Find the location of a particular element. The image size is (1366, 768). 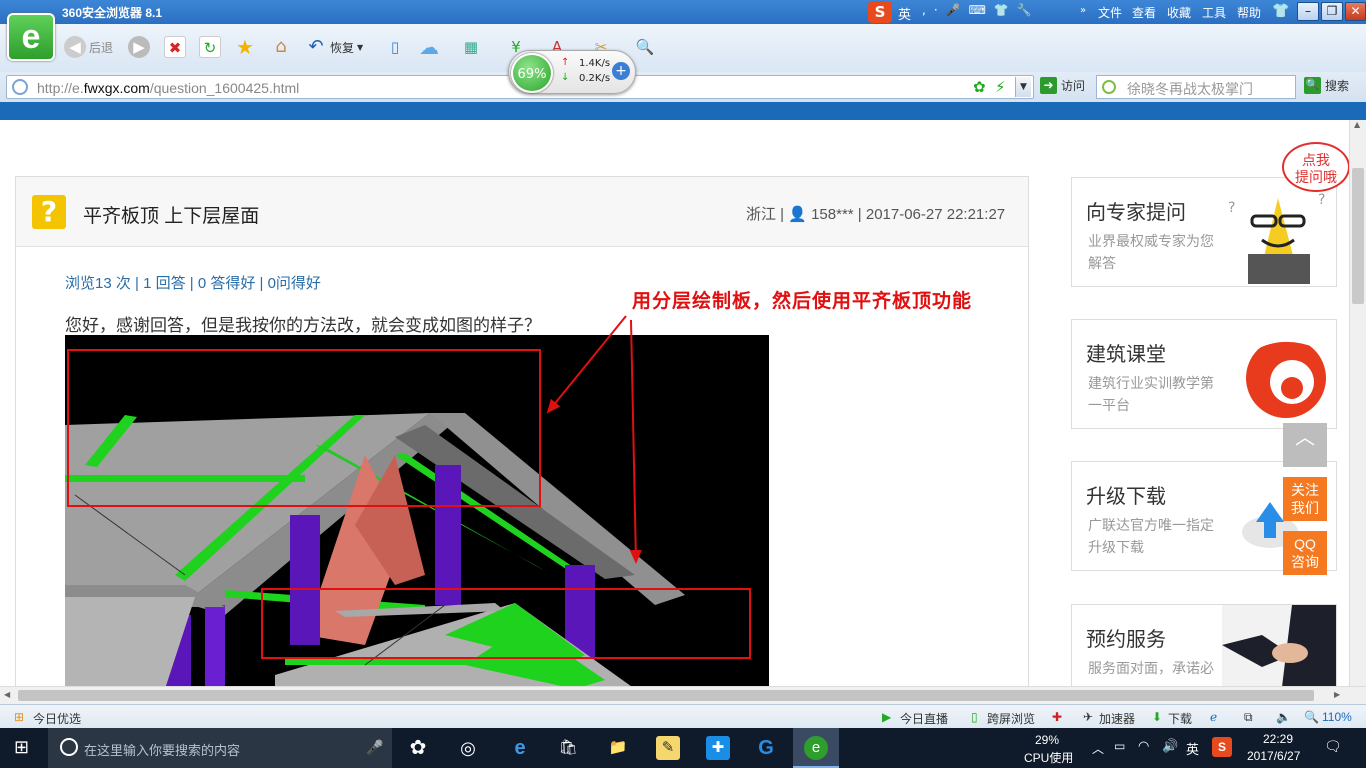

secure-icon: ✿ is located at coordinates (979, 87).